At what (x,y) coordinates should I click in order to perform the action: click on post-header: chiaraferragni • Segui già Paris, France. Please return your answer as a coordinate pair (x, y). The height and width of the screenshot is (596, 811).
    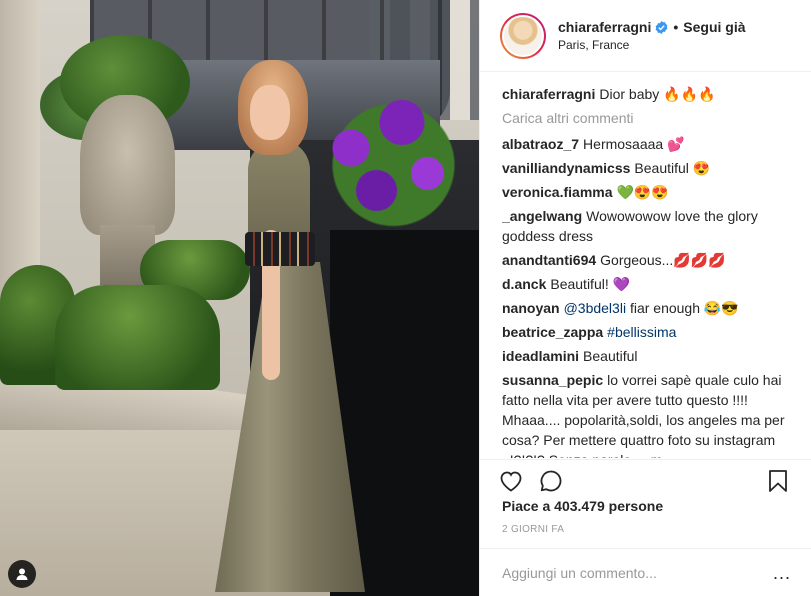
    Looking at the image, I should click on (645, 36).